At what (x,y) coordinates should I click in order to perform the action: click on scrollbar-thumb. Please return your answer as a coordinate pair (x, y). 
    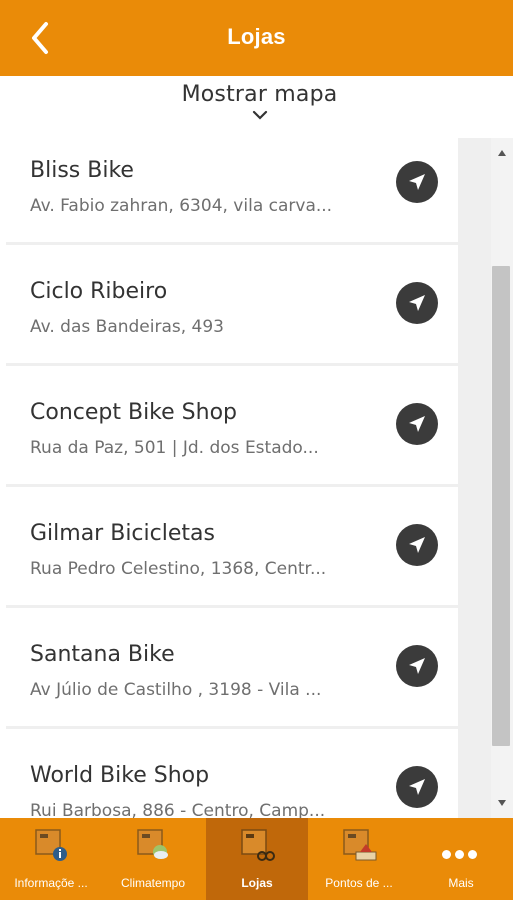
    Looking at the image, I should click on (501, 506).